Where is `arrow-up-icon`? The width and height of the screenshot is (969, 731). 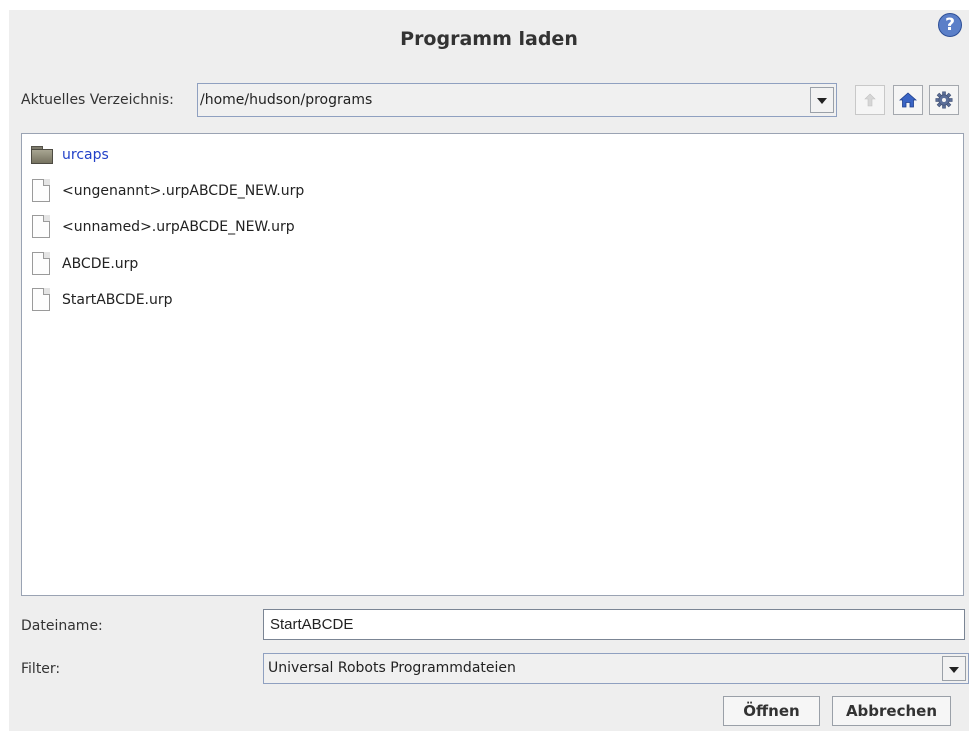
arrow-up-icon is located at coordinates (870, 100).